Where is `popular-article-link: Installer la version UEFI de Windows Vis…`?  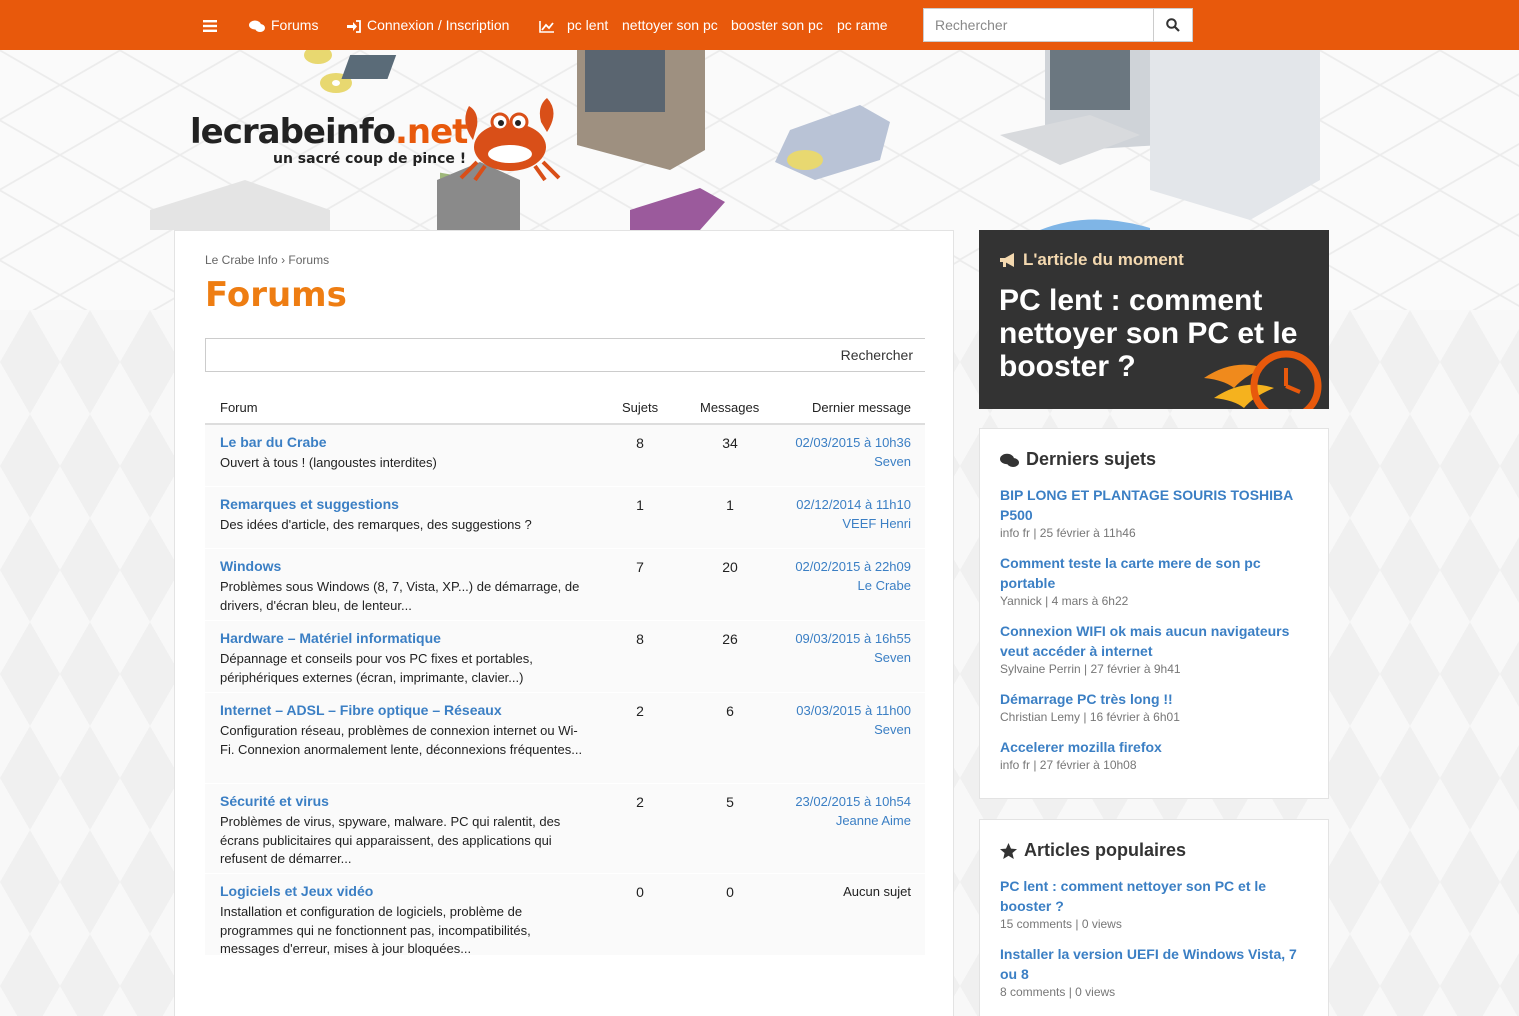 popular-article-link: Installer la version UEFI de Windows Vis… is located at coordinates (1155, 964).